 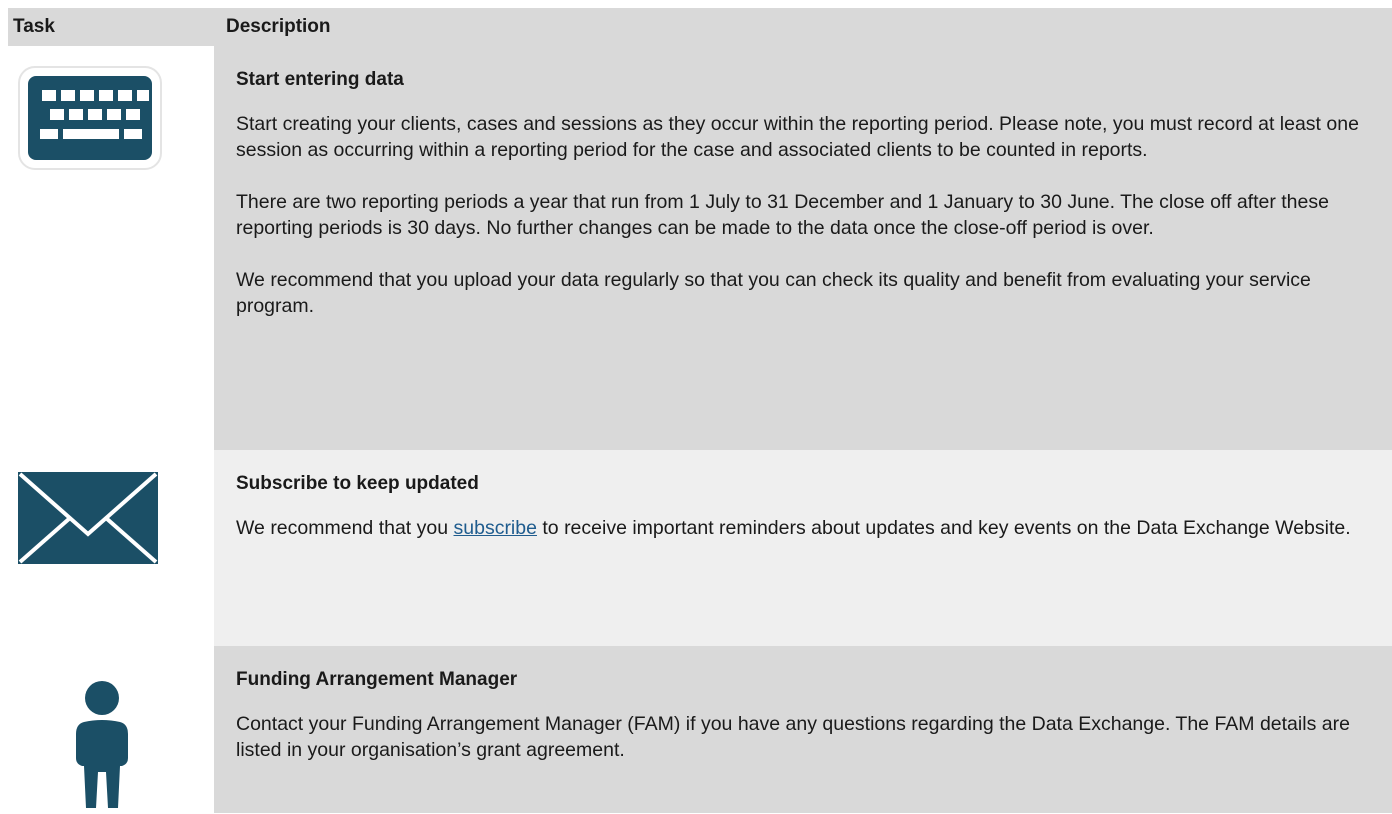 What do you see at coordinates (278, 26) in the screenshot?
I see `description-column-header: Description` at bounding box center [278, 26].